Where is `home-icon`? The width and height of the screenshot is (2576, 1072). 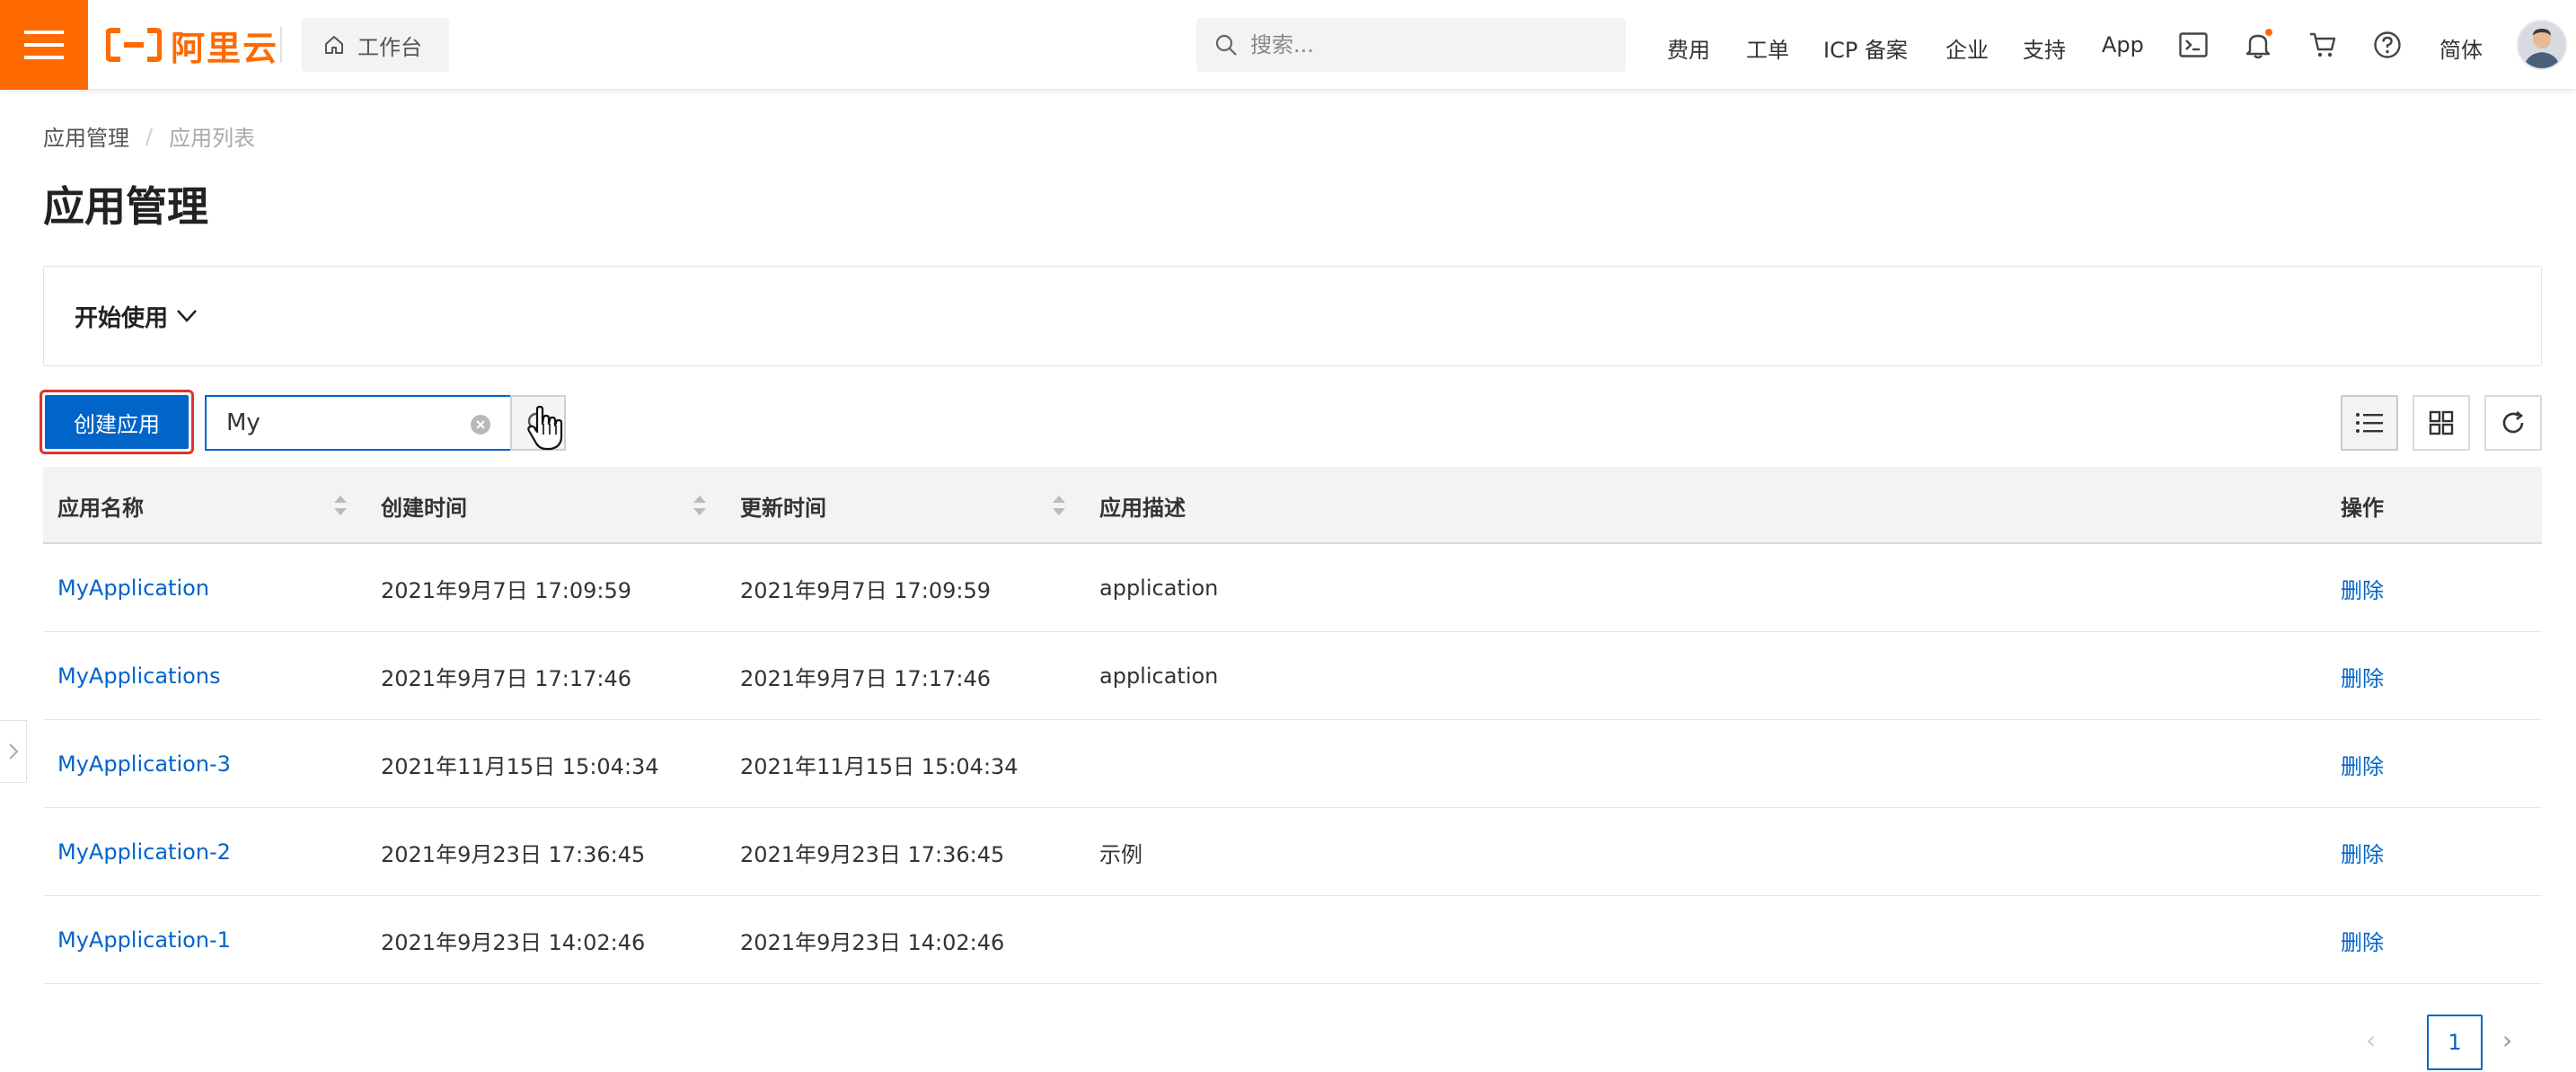 home-icon is located at coordinates (334, 45).